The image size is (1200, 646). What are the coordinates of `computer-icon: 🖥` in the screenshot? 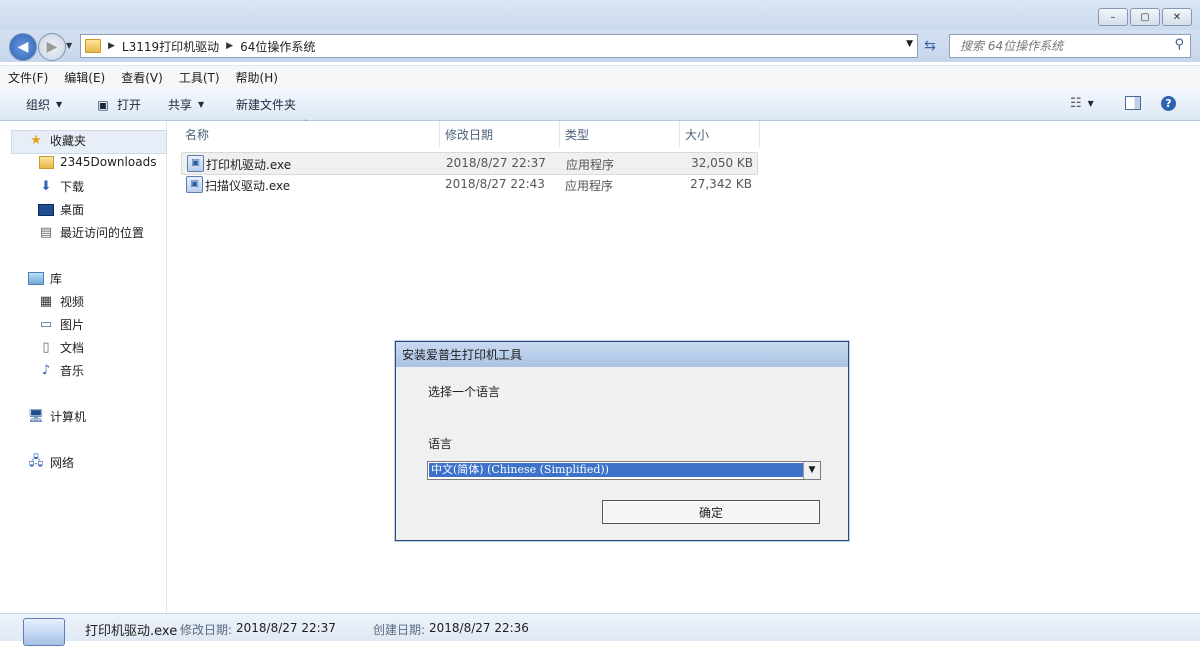 It's located at (36, 416).